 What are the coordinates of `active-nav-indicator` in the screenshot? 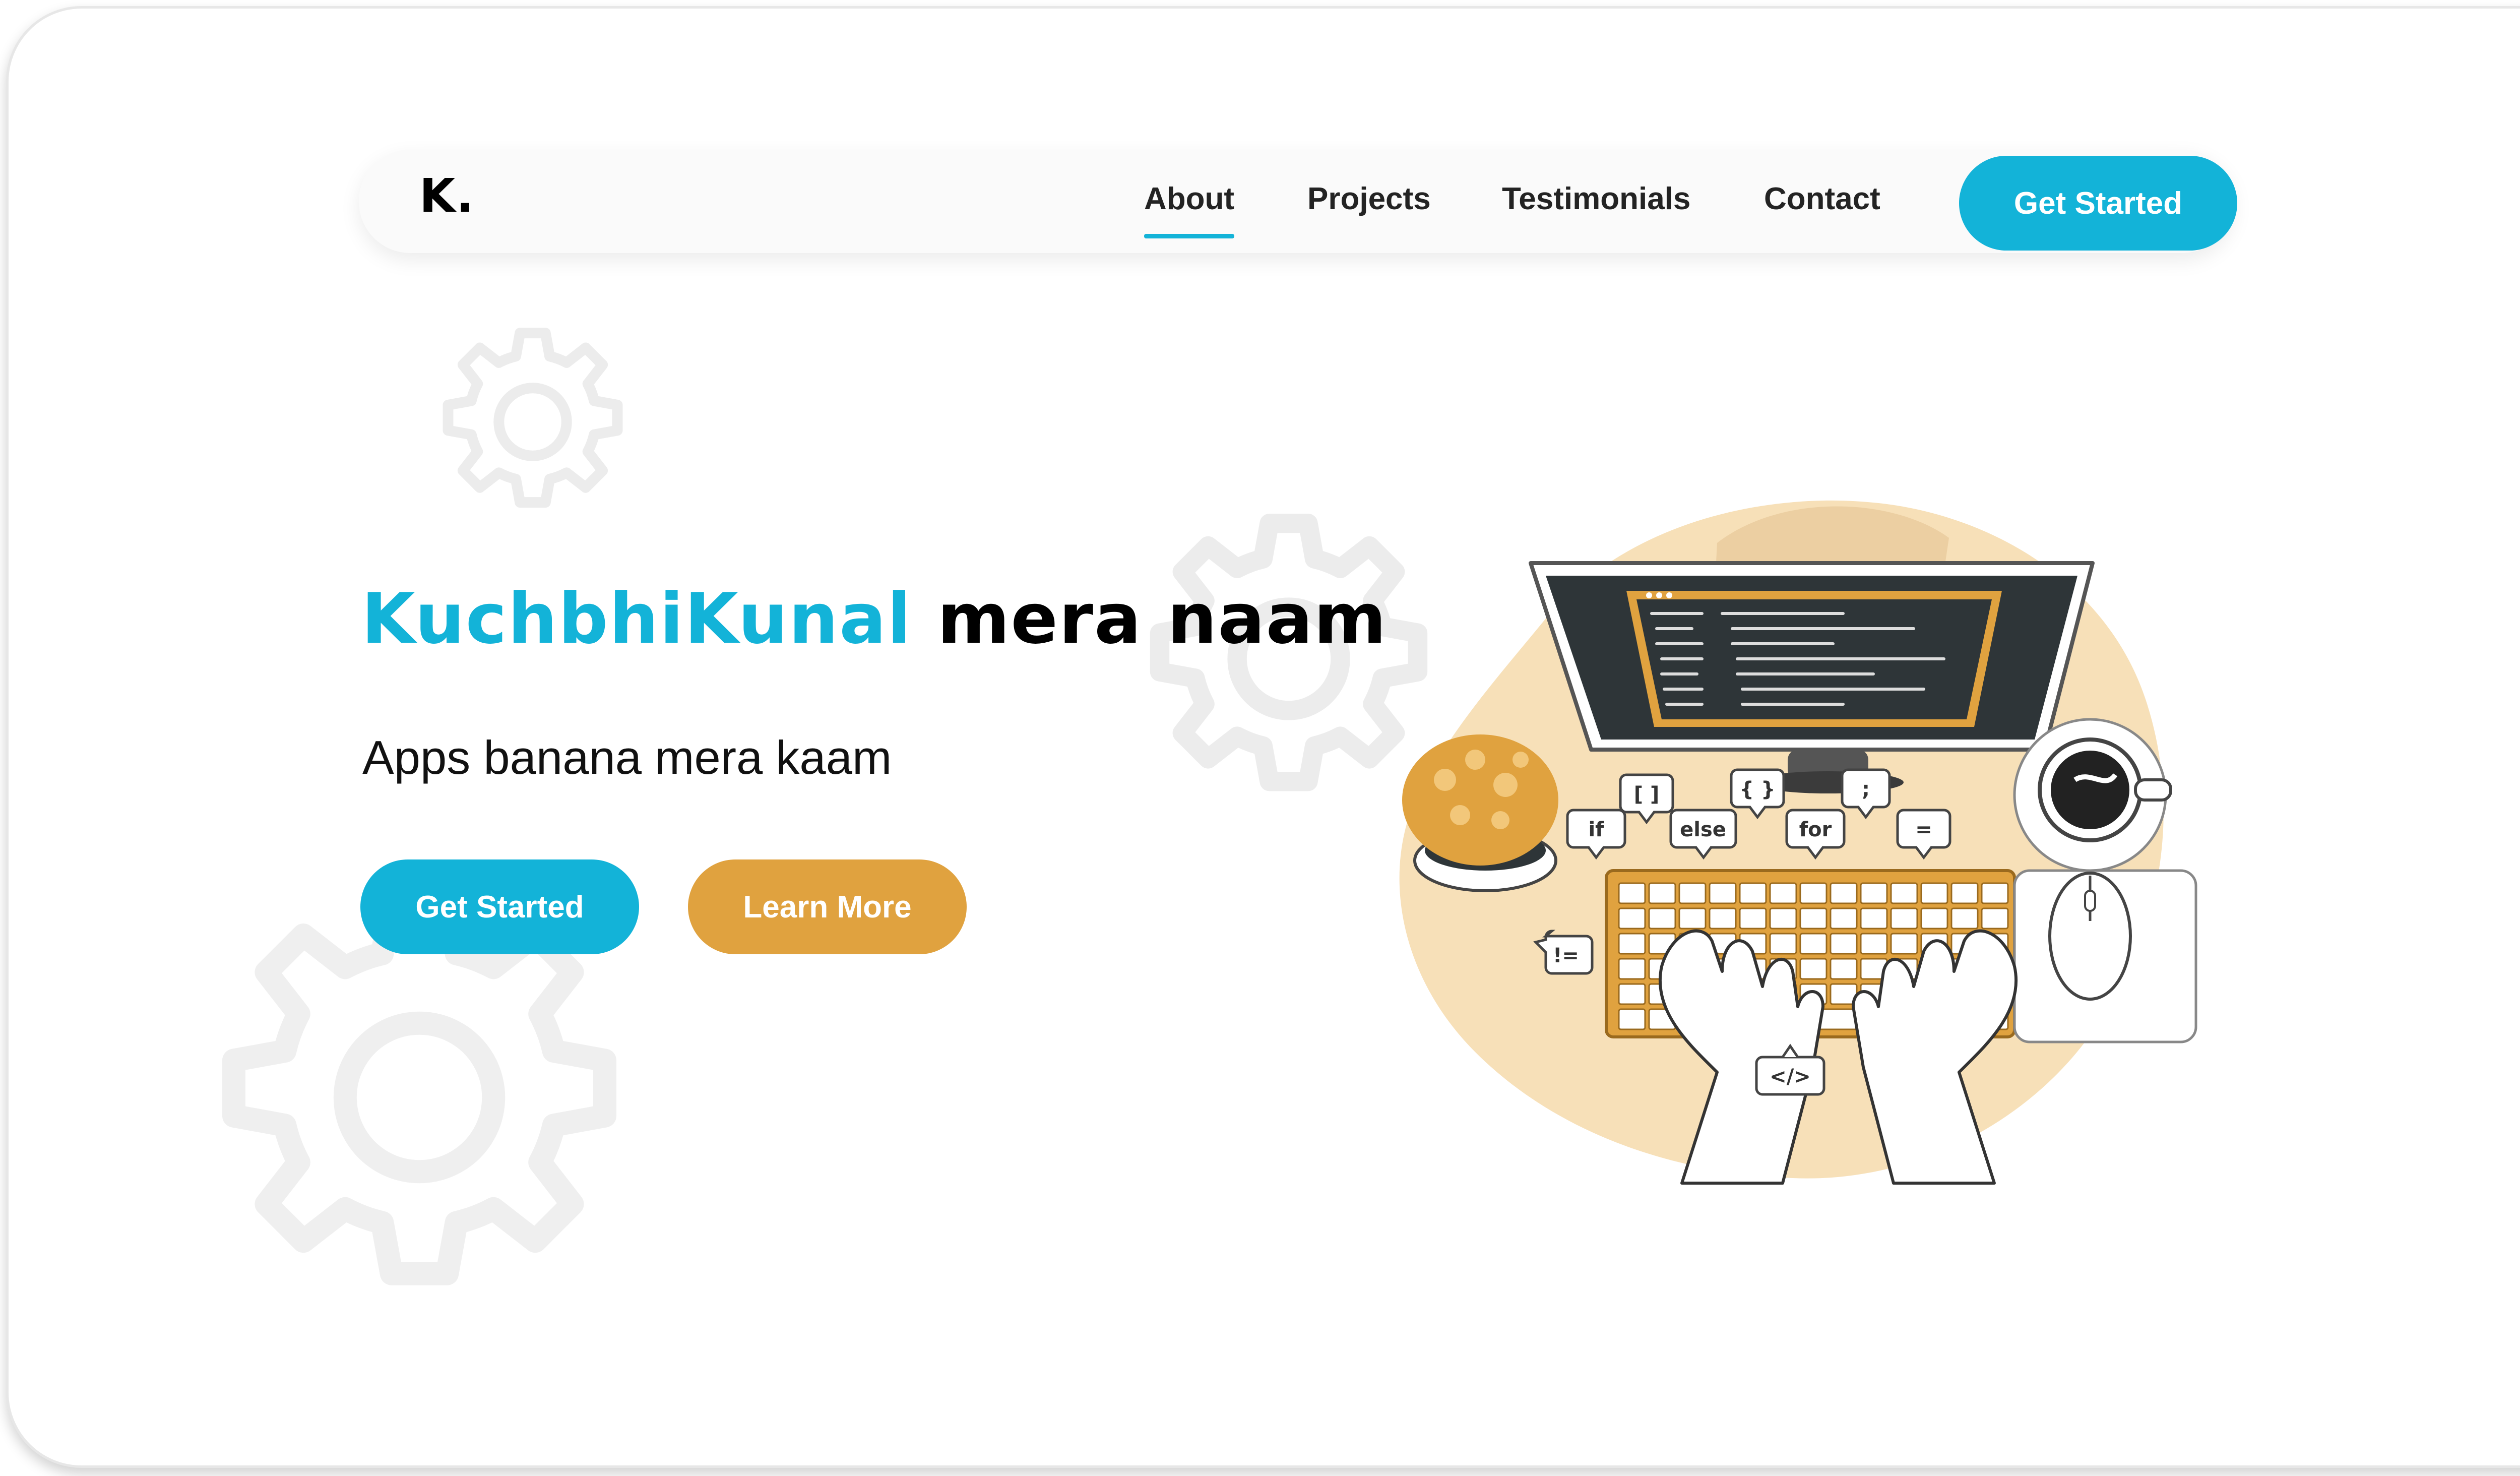 It's located at (1189, 236).